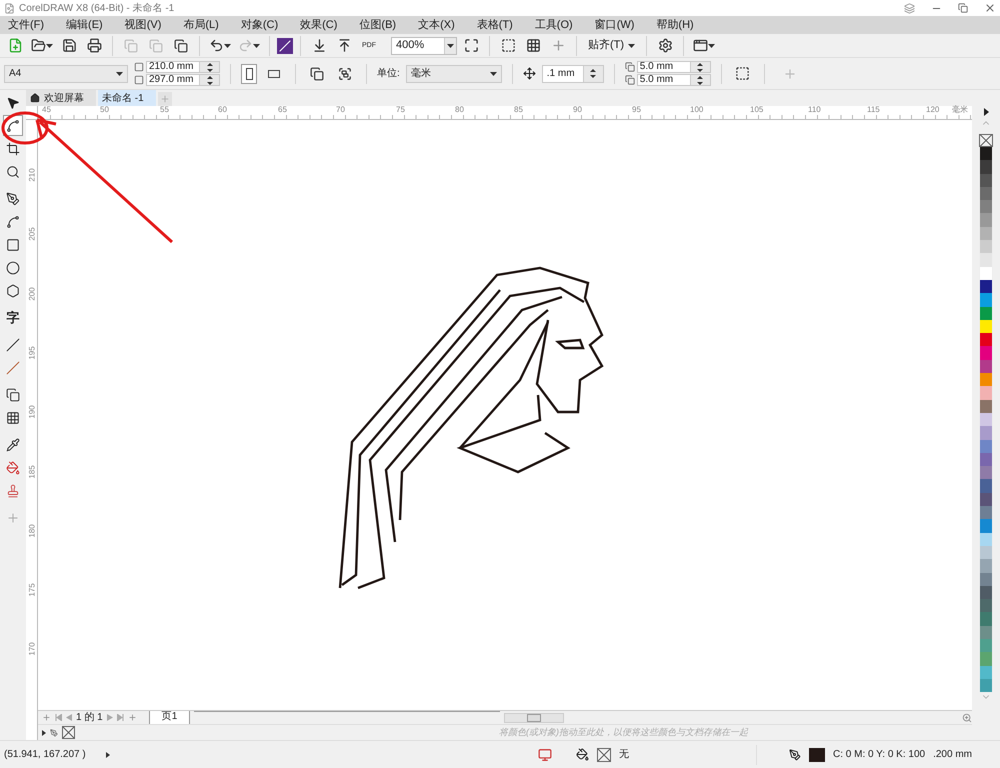 The height and width of the screenshot is (768, 1000). I want to click on monitor-icon, so click(545, 755).